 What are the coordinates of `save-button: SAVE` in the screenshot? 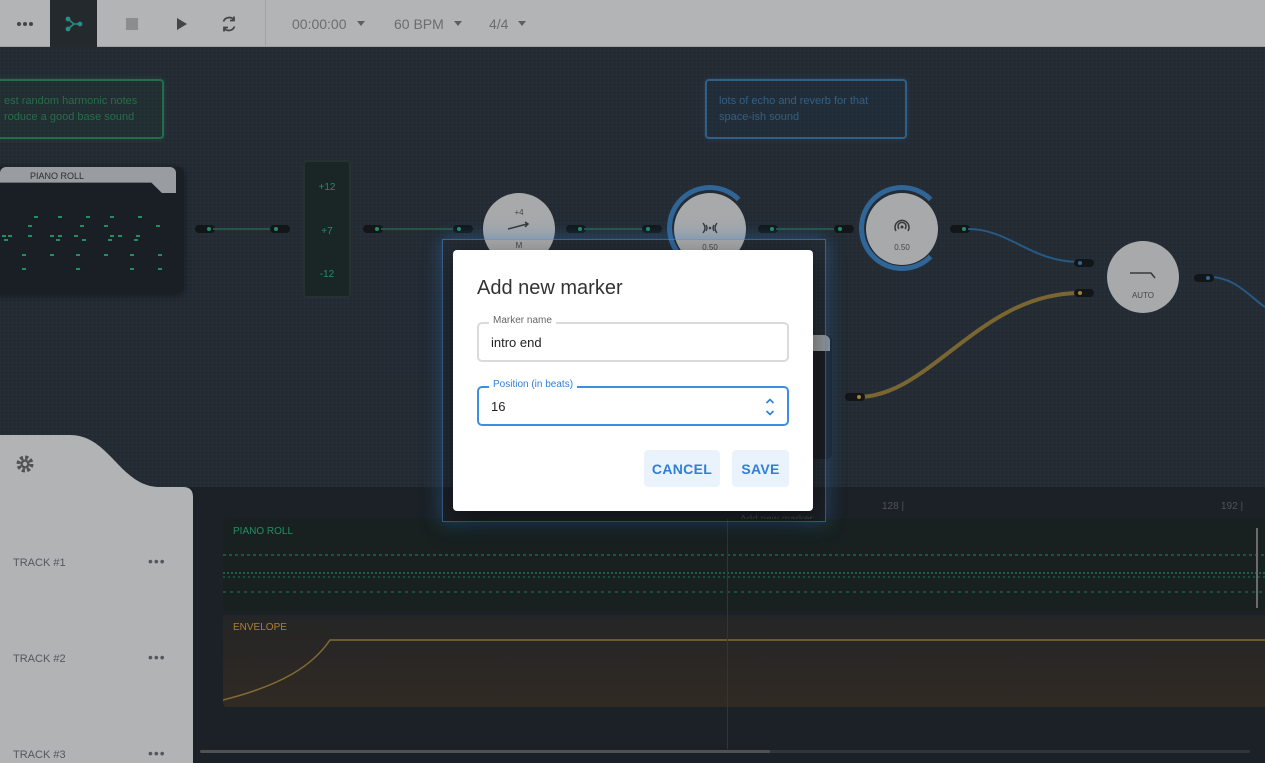 It's located at (760, 468).